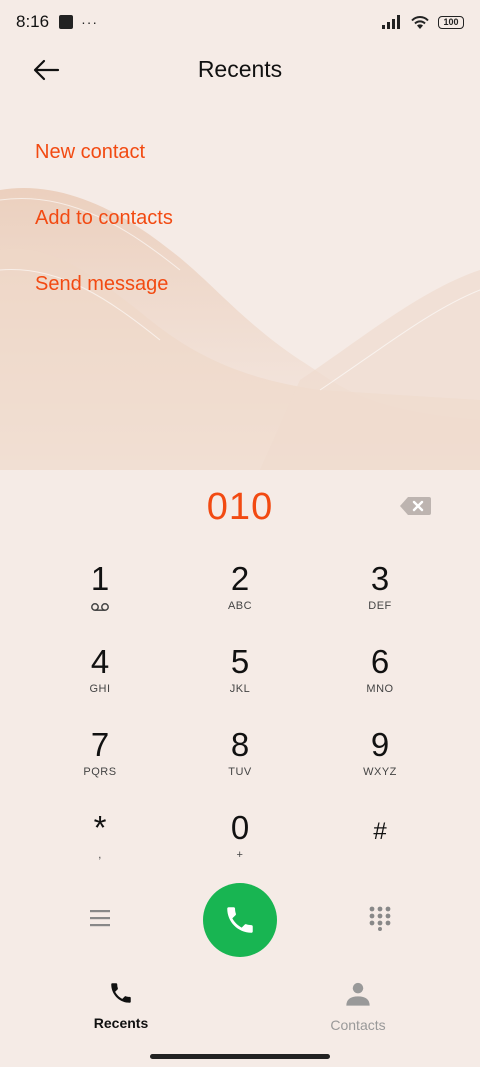 The width and height of the screenshot is (480, 1067). I want to click on key-1: 1, so click(100, 595).